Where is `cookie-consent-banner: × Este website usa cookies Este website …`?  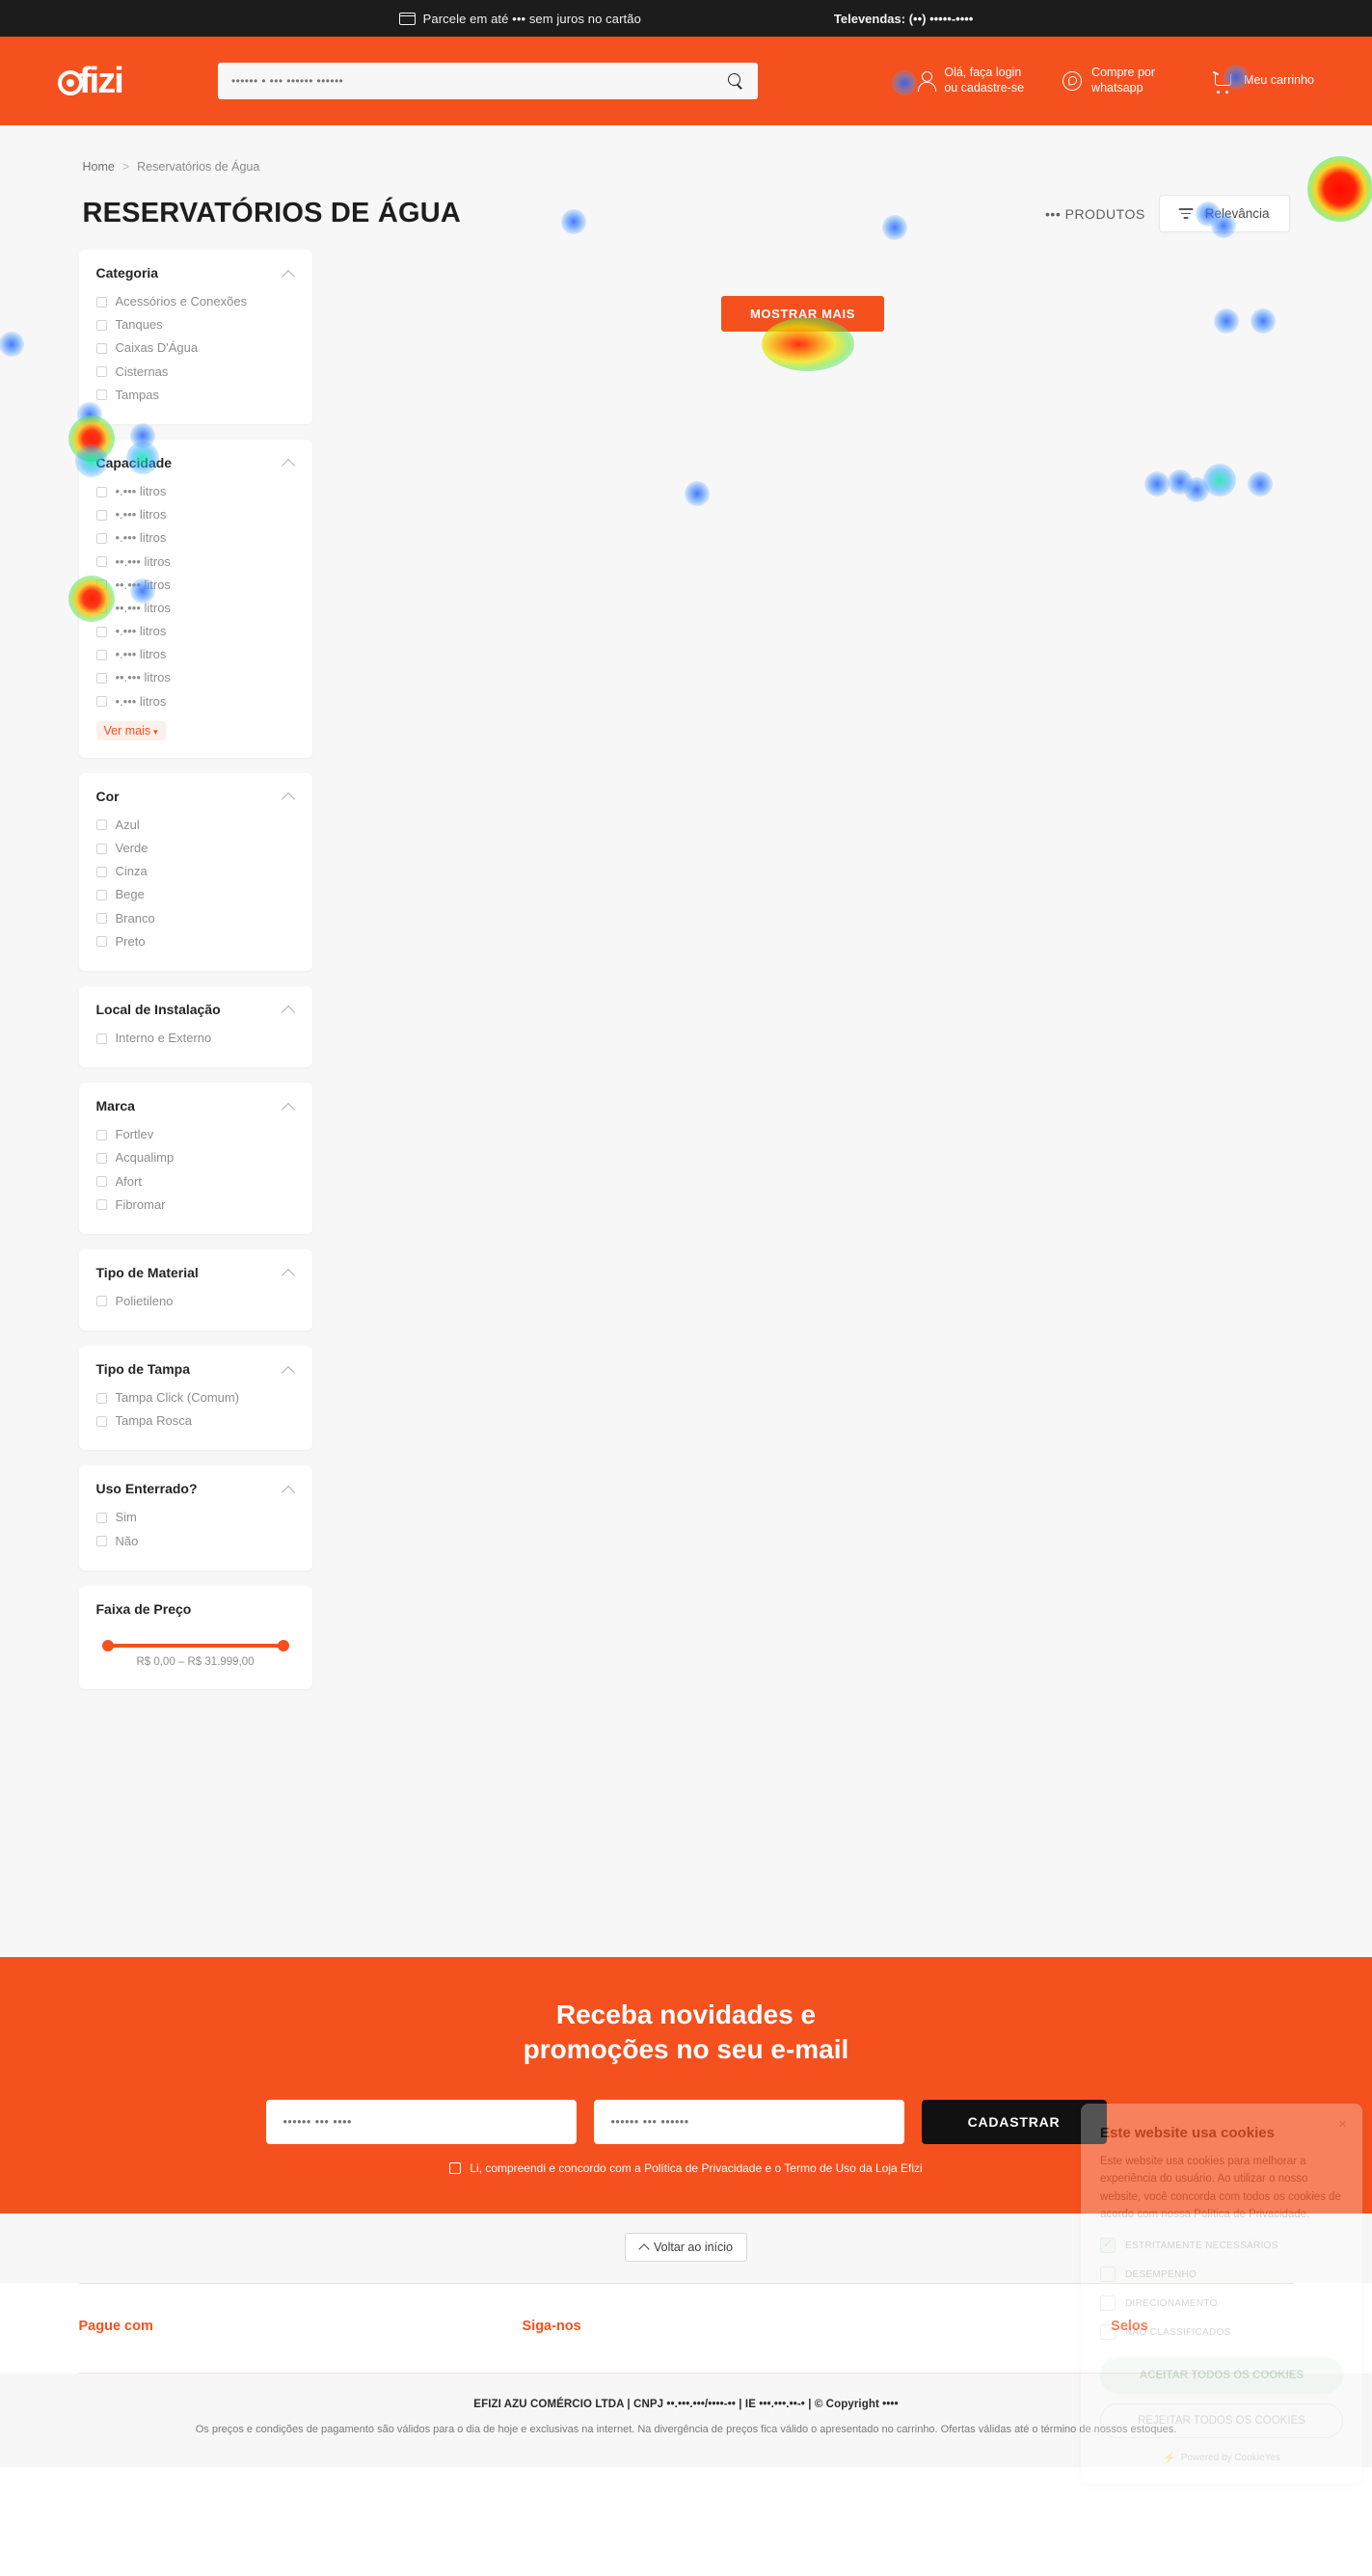 cookie-consent-banner: × Este website usa cookies Este website … is located at coordinates (1221, 2293).